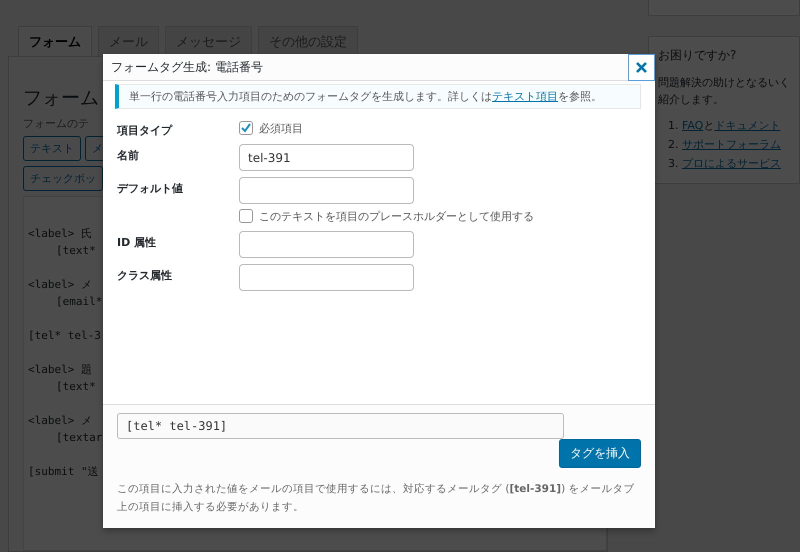  I want to click on code-line: [email*, so click(79, 302).